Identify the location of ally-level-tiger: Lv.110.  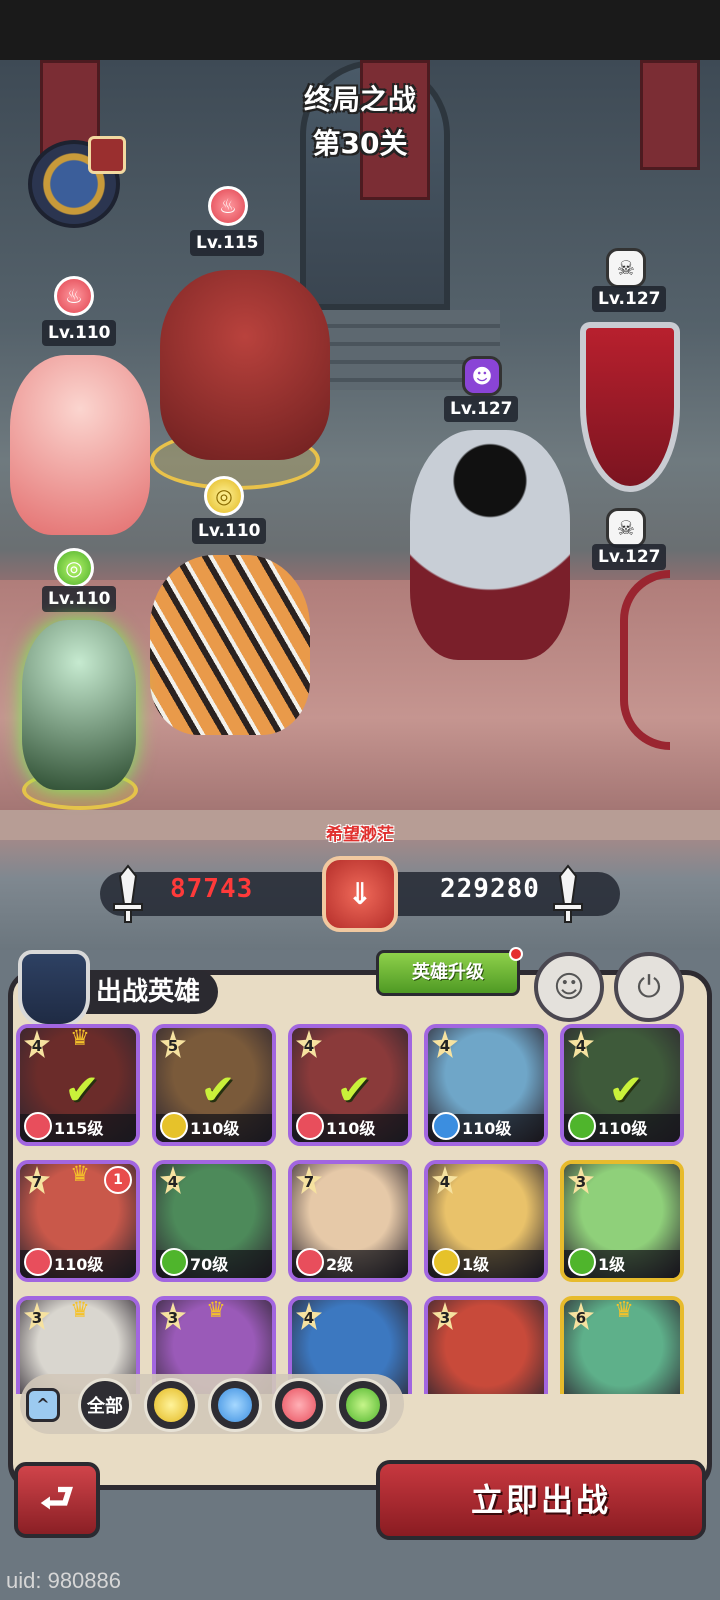
(229, 531).